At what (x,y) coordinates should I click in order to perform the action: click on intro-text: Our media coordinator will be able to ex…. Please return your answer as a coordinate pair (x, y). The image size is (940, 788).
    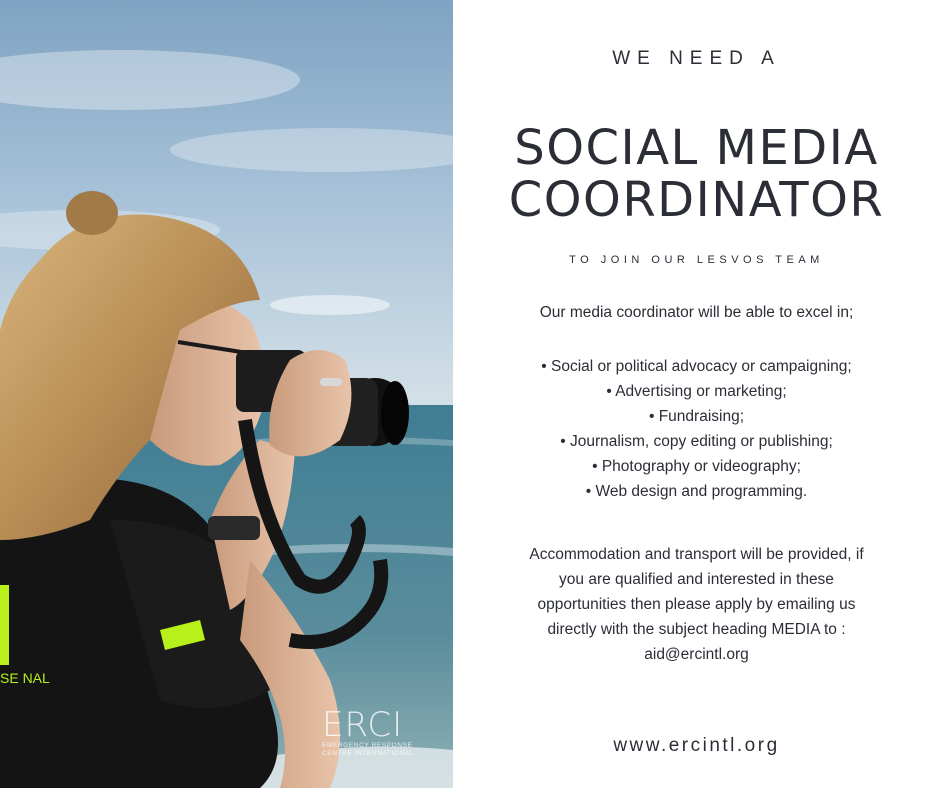
    Looking at the image, I should click on (696, 312).